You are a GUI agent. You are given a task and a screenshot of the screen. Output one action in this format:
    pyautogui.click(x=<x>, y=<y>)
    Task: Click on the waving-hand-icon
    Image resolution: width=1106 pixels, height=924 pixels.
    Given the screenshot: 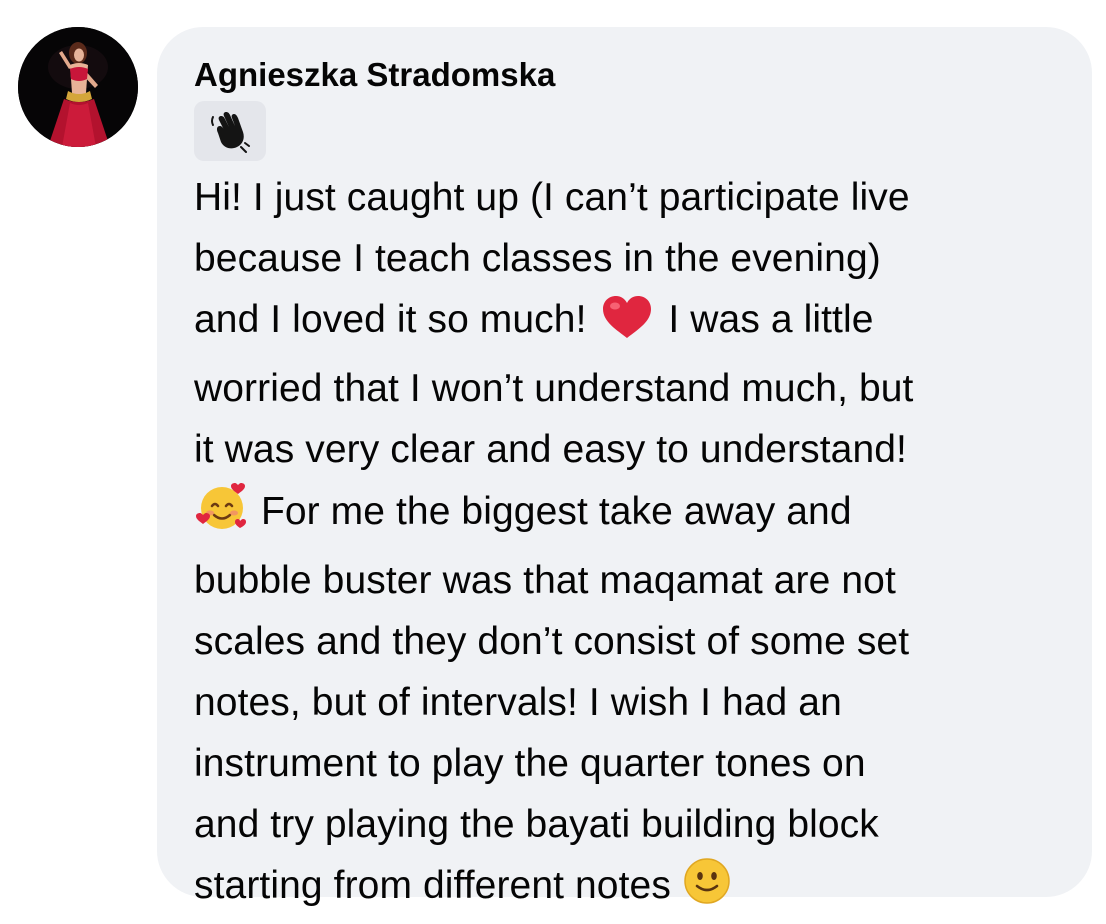 What is the action you would take?
    pyautogui.click(x=230, y=132)
    